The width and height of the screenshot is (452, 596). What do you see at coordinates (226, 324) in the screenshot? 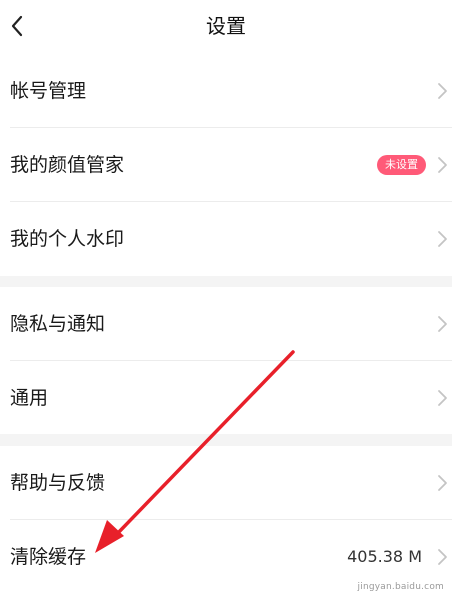
I see `settings-item-privacy: 隐私与通知` at bounding box center [226, 324].